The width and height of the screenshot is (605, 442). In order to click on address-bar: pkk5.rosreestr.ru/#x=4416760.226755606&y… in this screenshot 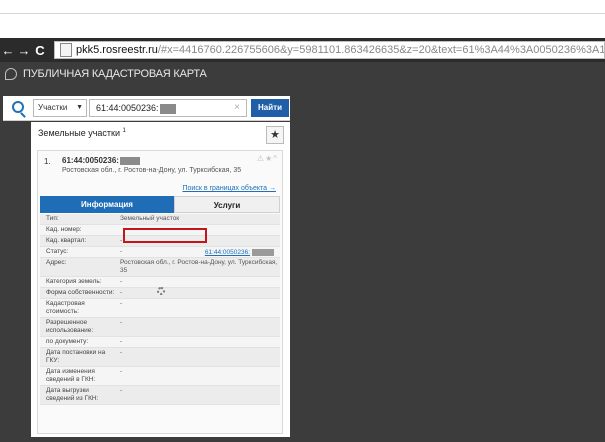, I will do `click(329, 50)`.